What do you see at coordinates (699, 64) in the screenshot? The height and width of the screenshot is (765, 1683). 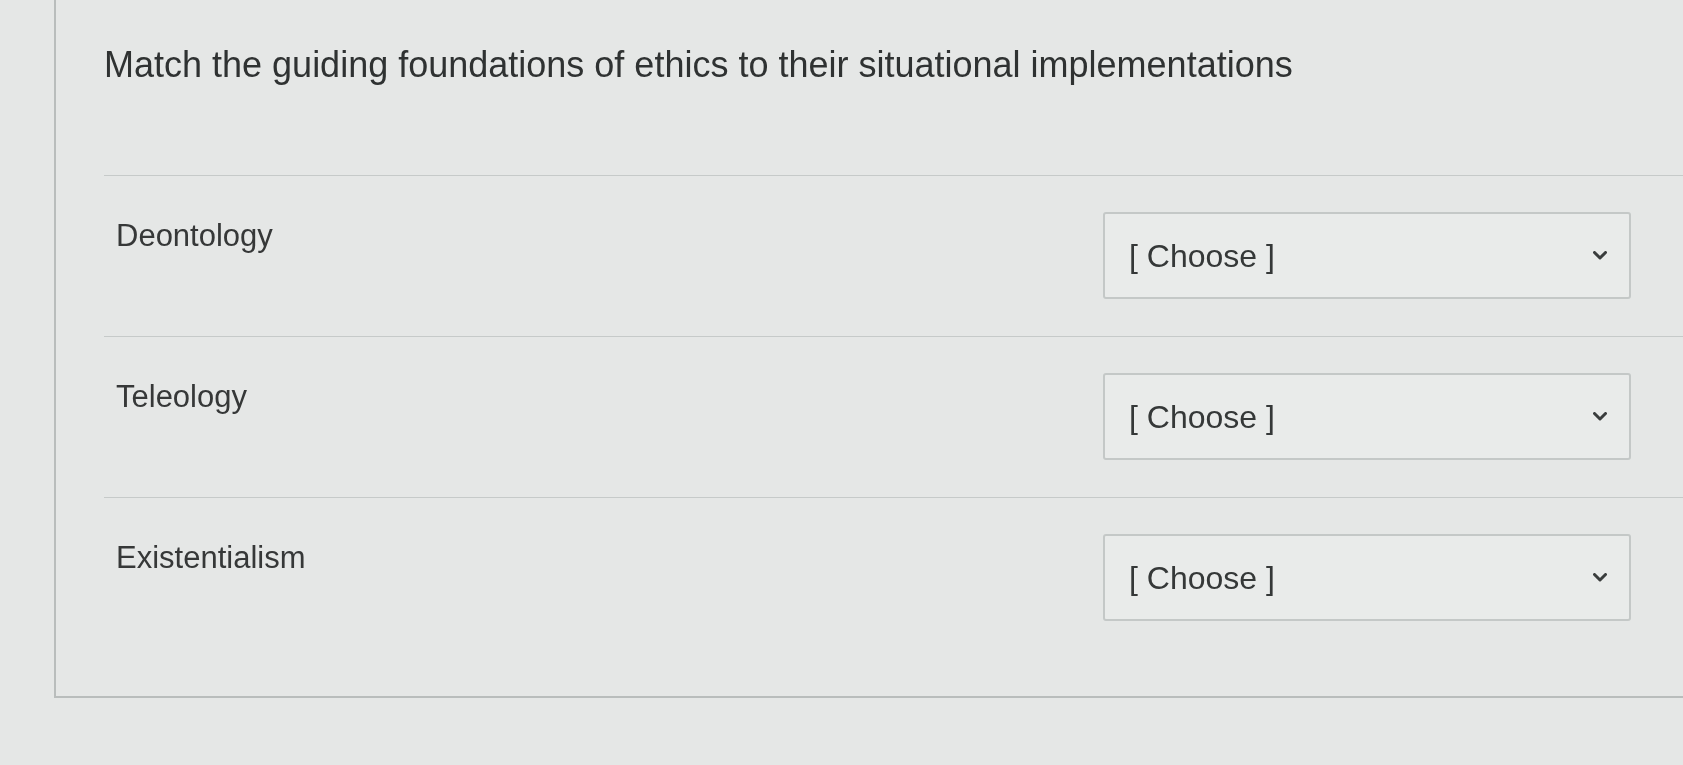 I see `question-text: Match the guiding foundations of ethics to their situational implementations` at bounding box center [699, 64].